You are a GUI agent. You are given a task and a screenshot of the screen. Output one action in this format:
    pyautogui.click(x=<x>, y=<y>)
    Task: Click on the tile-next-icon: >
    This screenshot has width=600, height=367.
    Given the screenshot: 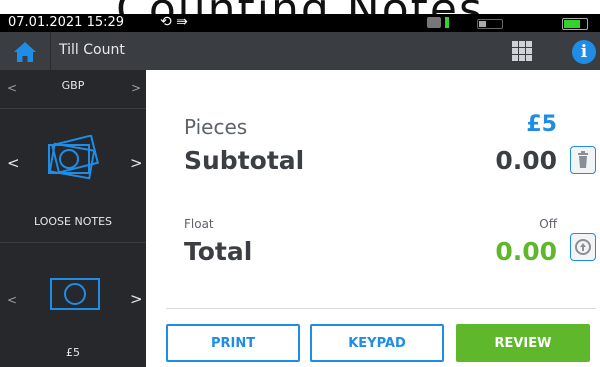 What is the action you would take?
    pyautogui.click(x=136, y=163)
    